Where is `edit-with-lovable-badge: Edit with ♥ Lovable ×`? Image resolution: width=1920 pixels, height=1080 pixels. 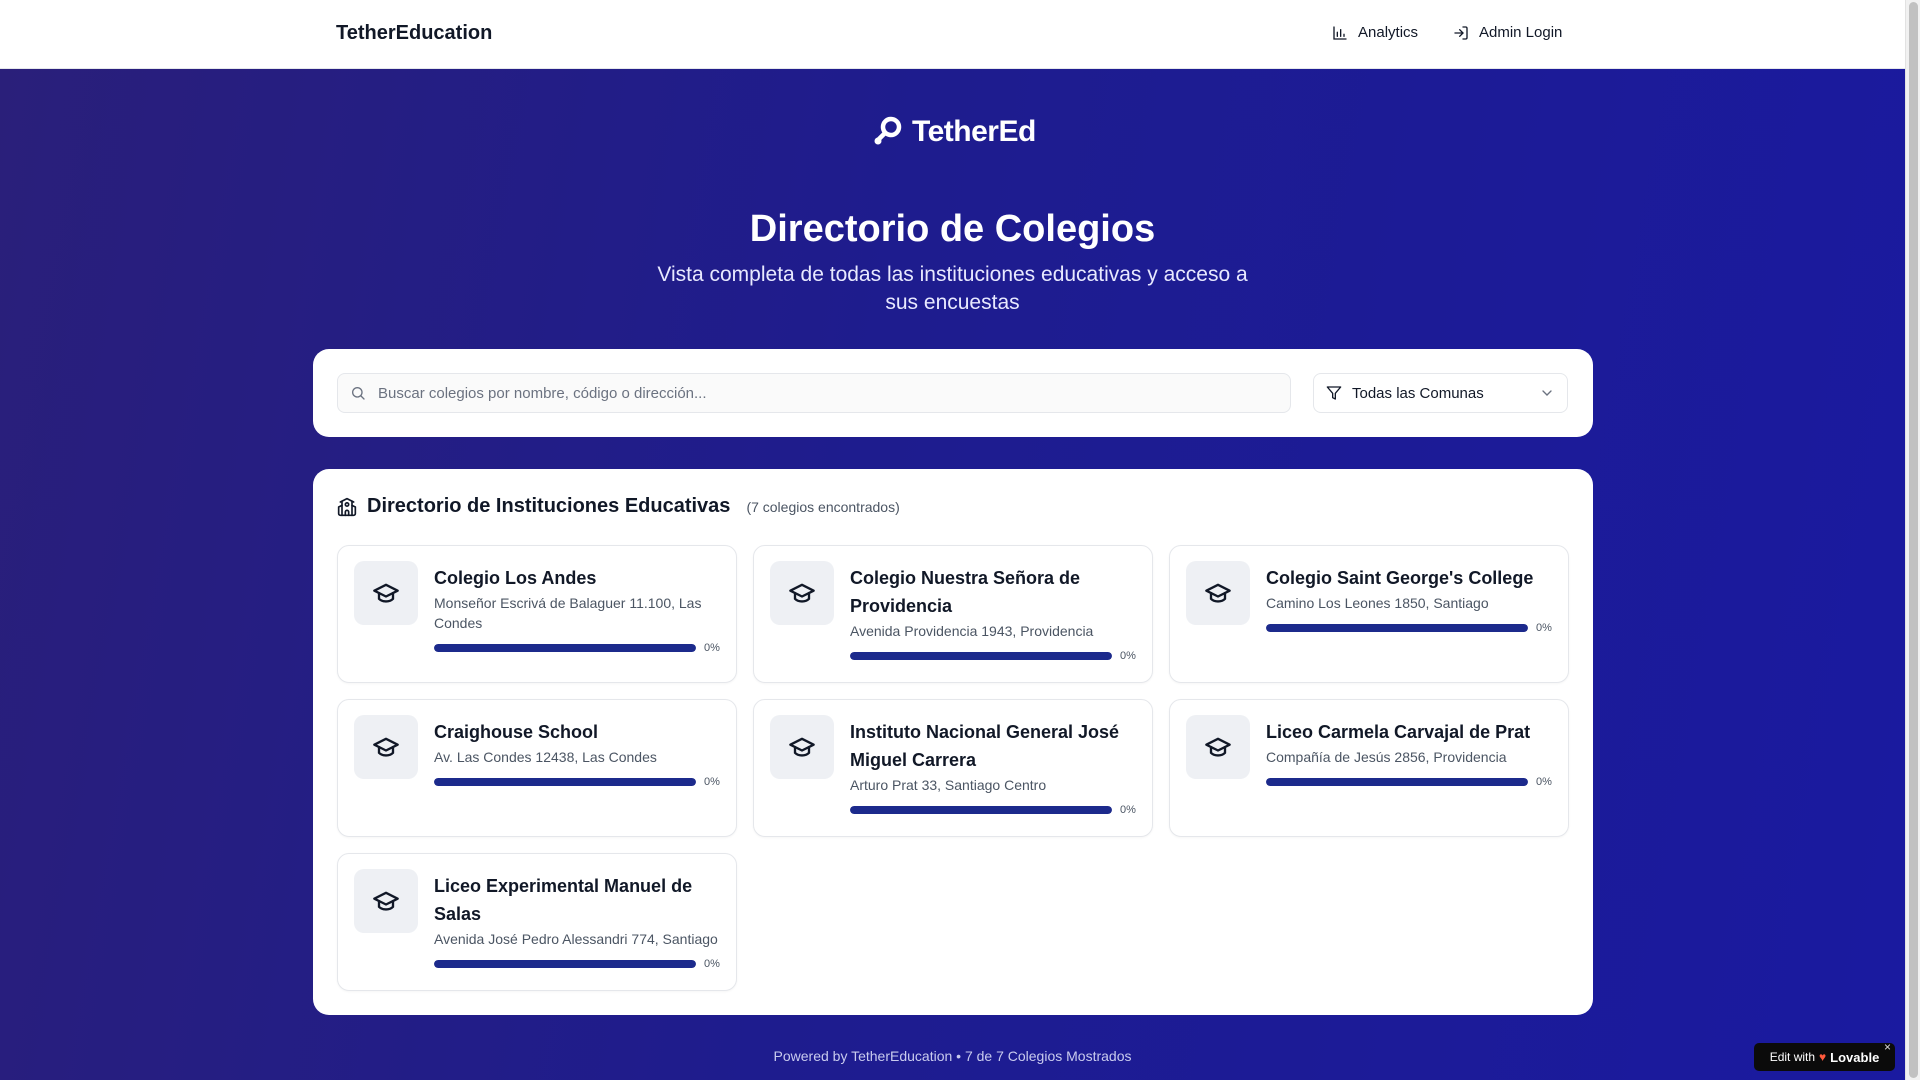
edit-with-lovable-badge: Edit with ♥ Lovable × is located at coordinates (1824, 1055).